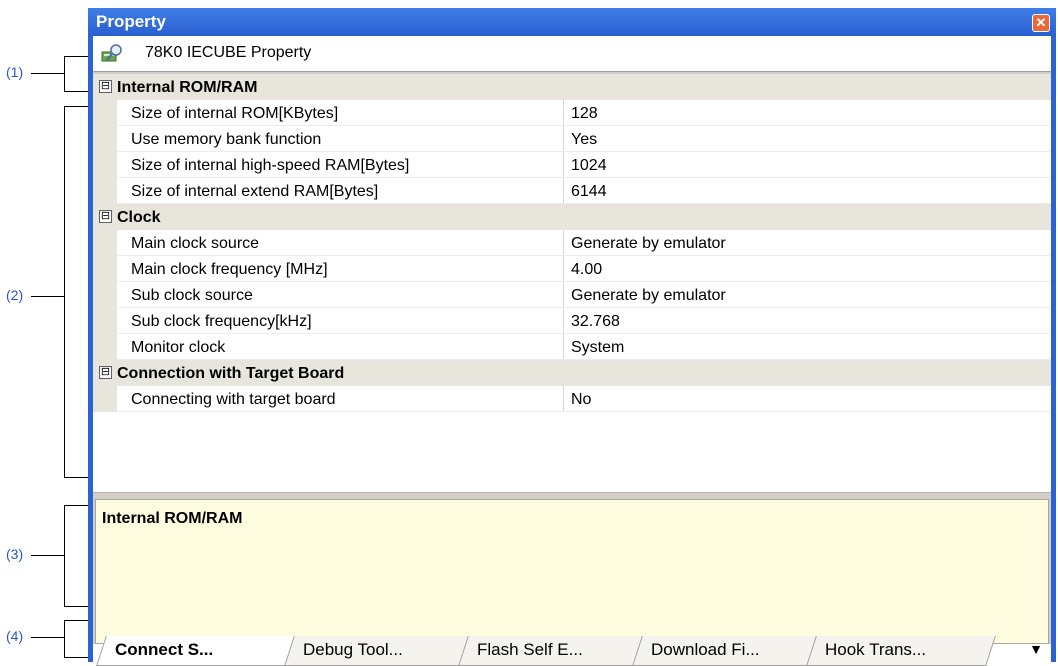 The height and width of the screenshot is (666, 1058). I want to click on window-title: Property, so click(131, 21).